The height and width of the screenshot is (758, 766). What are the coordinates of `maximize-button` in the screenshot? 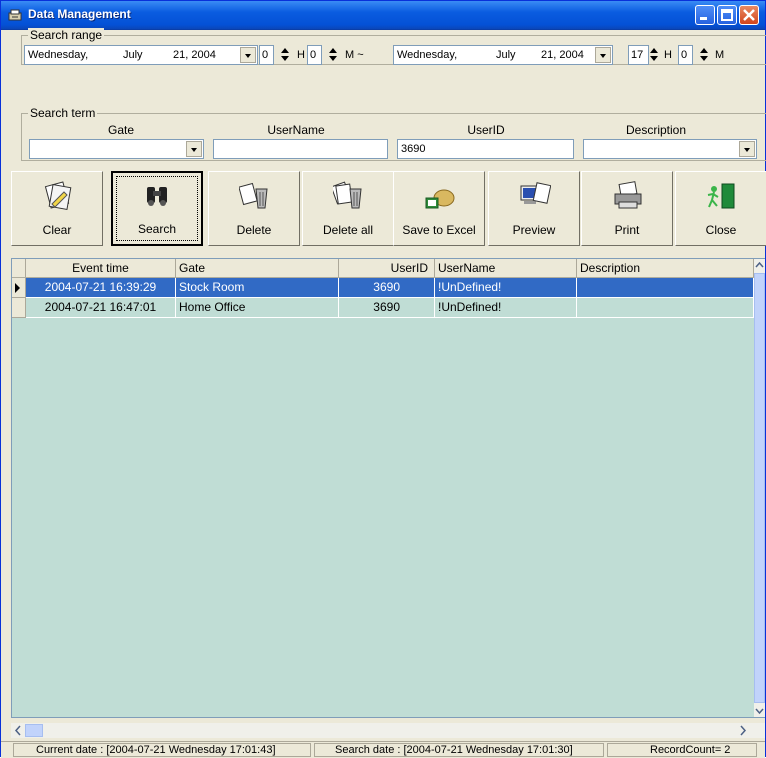 It's located at (727, 15).